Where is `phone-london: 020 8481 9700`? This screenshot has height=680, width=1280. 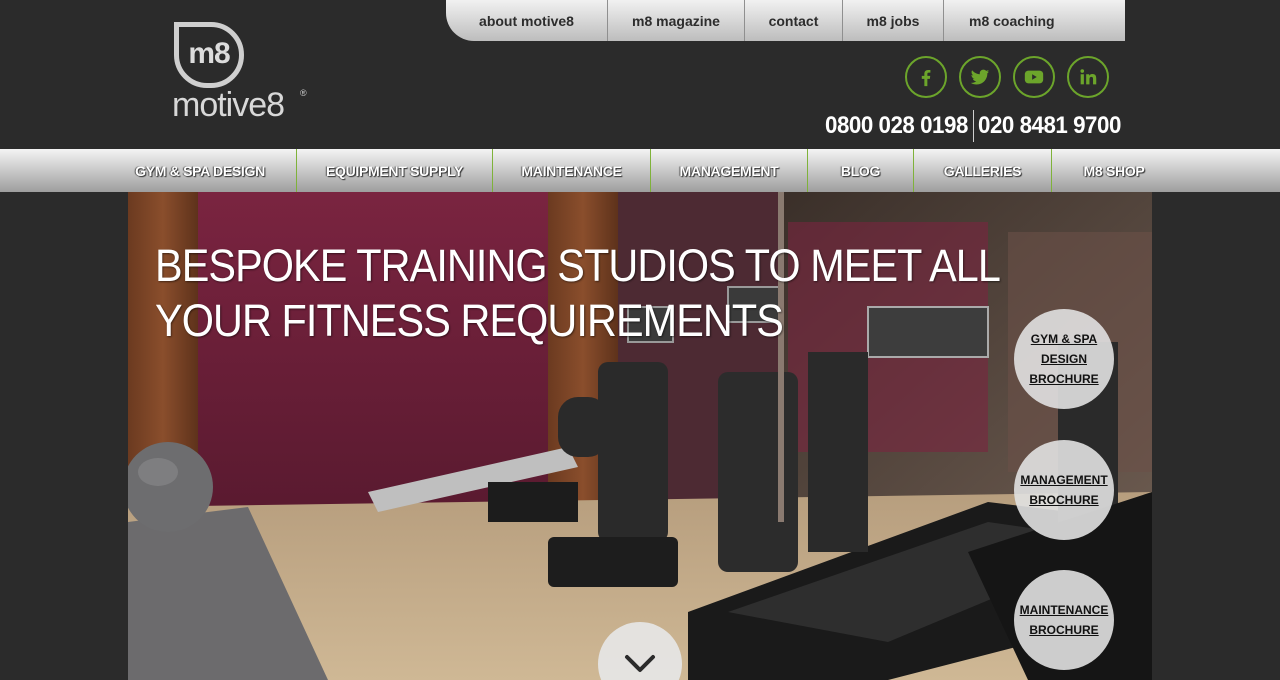 phone-london: 020 8481 9700 is located at coordinates (1049, 126).